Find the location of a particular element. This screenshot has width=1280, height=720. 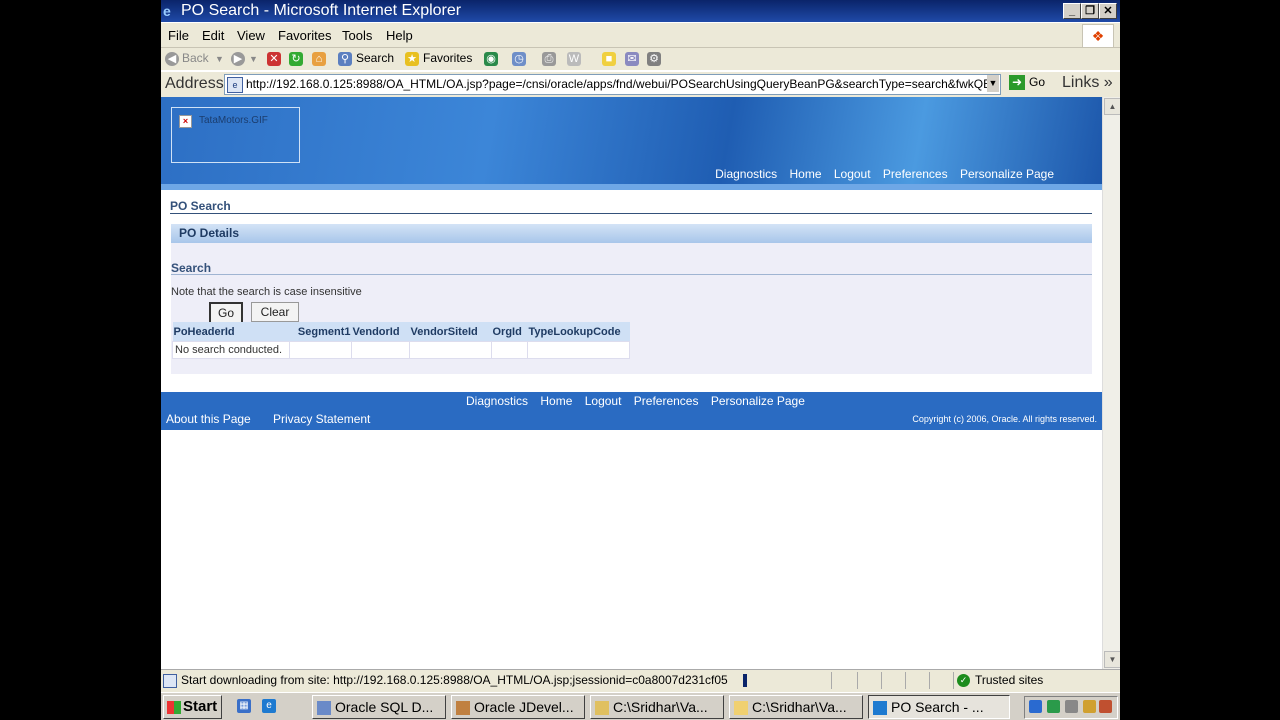

network-tray-icon is located at coordinates (1053, 706).